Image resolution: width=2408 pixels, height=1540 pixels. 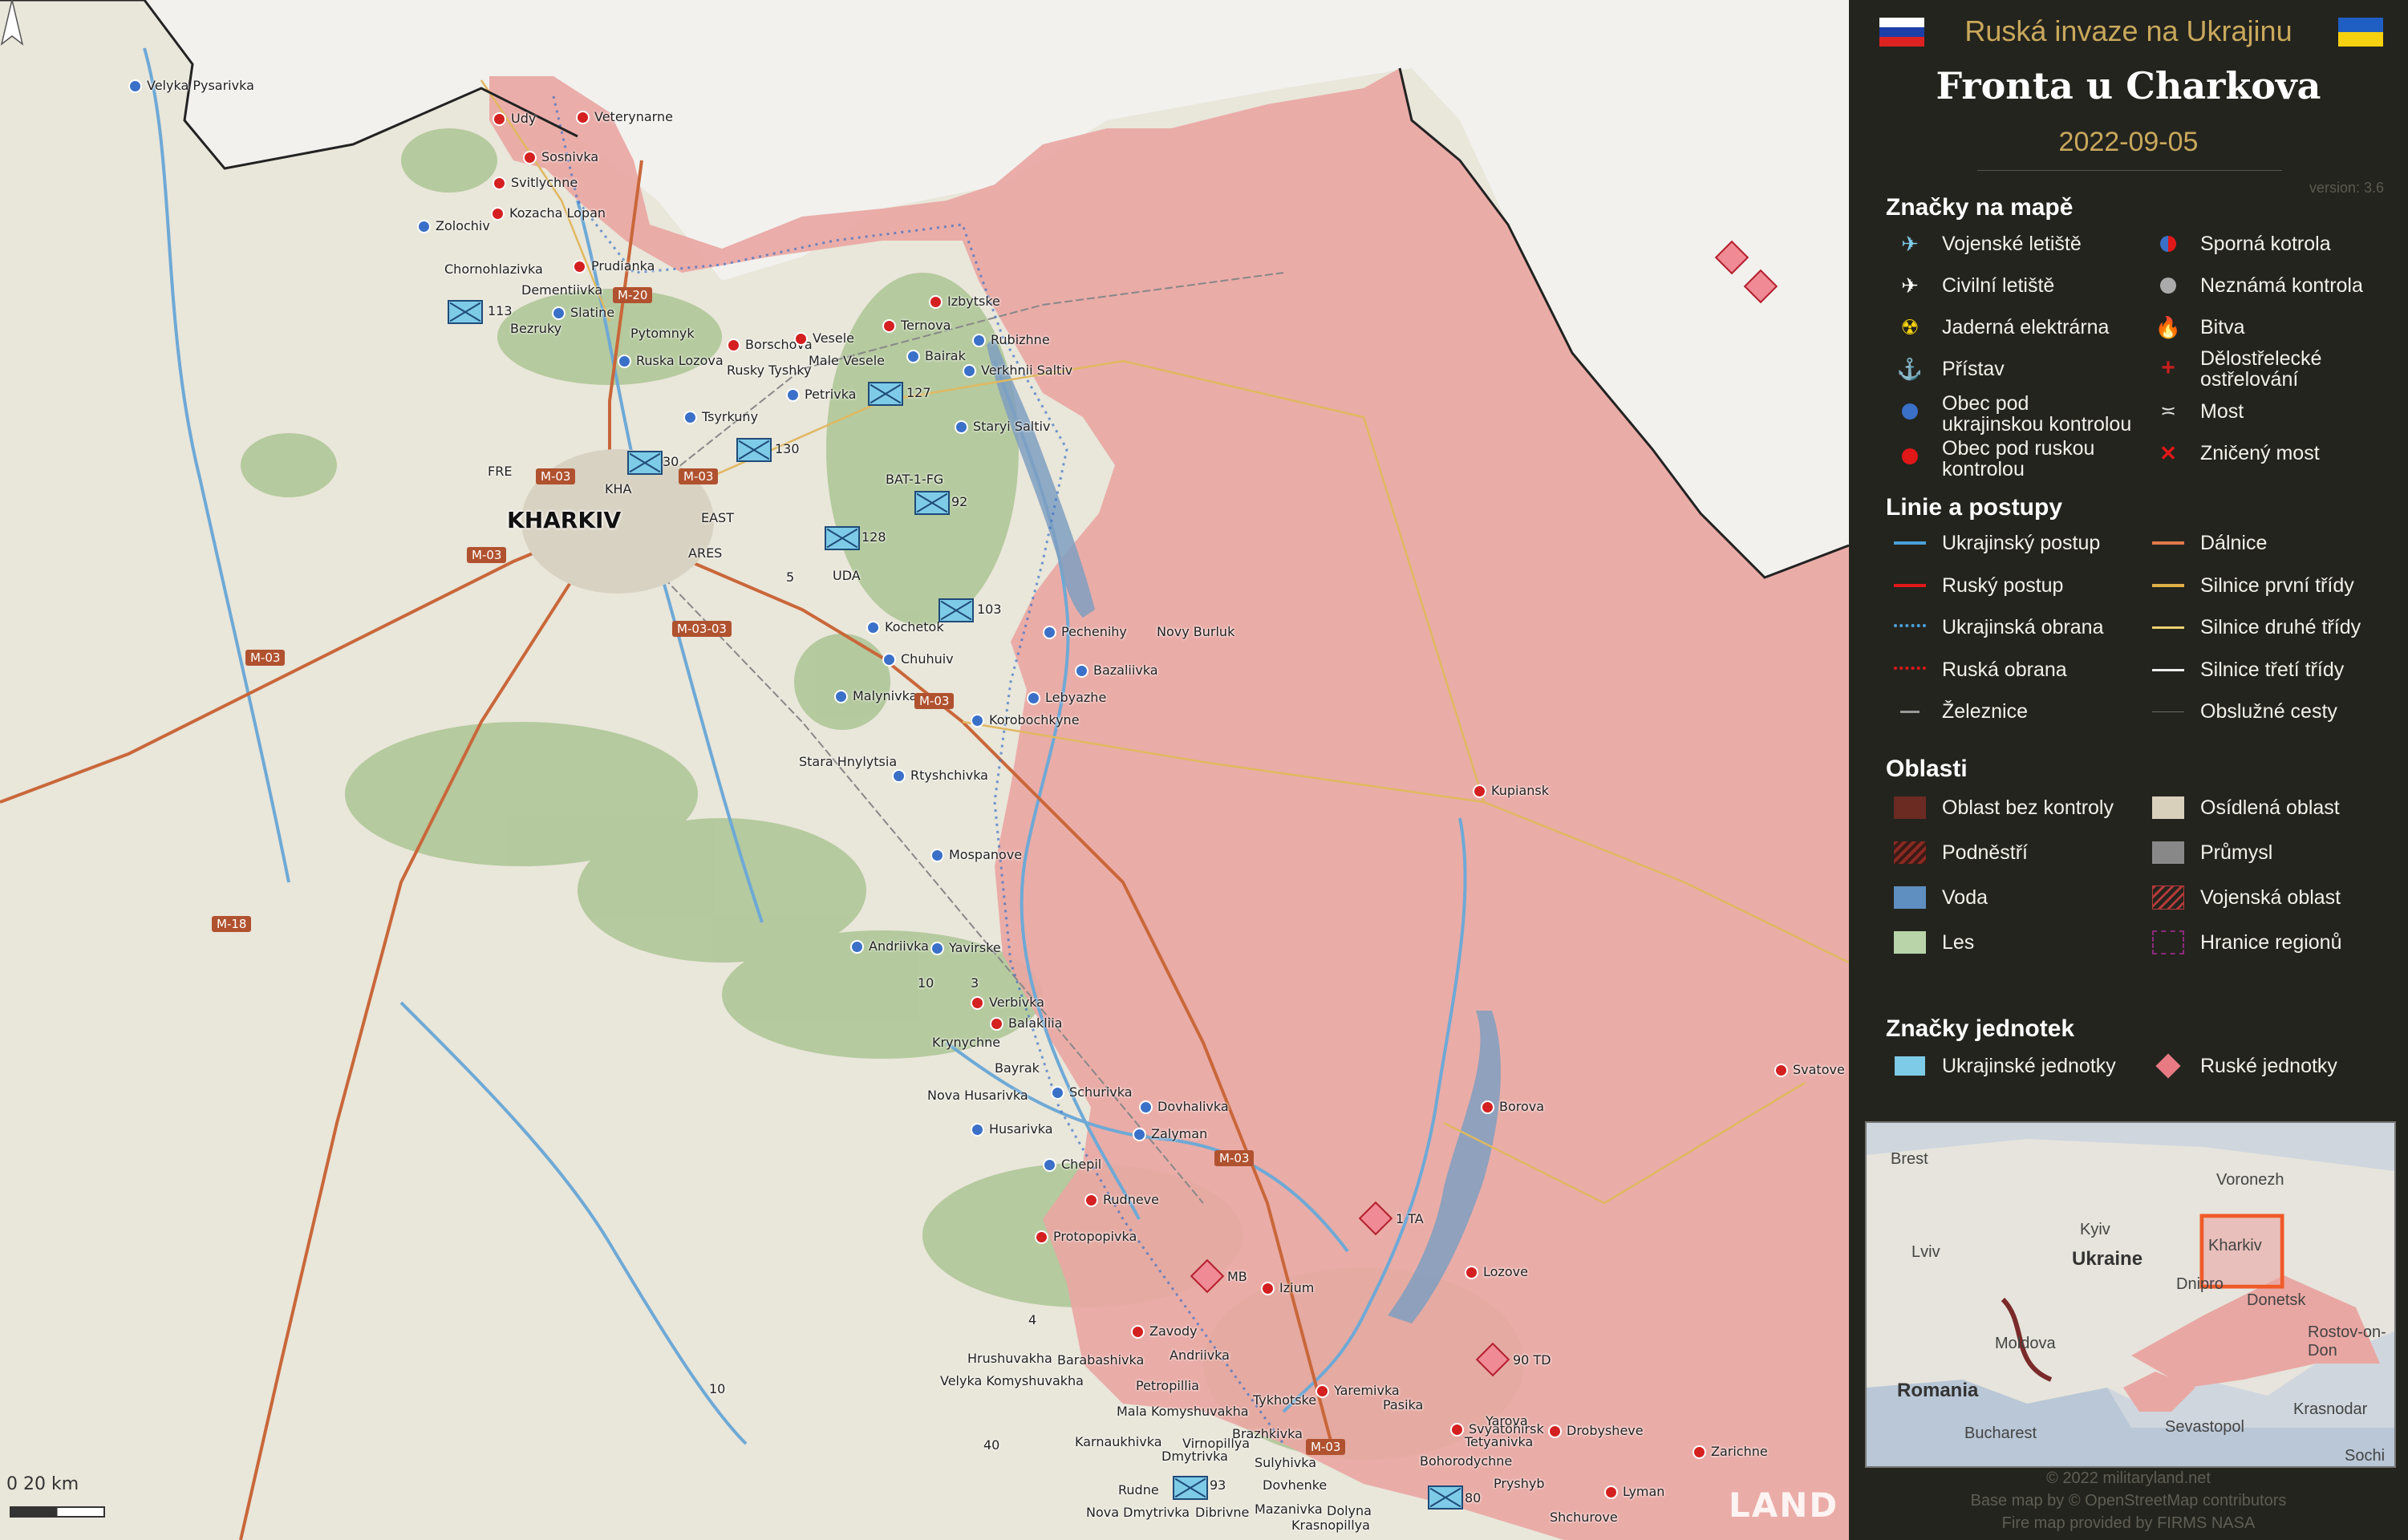 I want to click on settlement-ru: Izbytske, so click(x=965, y=301).